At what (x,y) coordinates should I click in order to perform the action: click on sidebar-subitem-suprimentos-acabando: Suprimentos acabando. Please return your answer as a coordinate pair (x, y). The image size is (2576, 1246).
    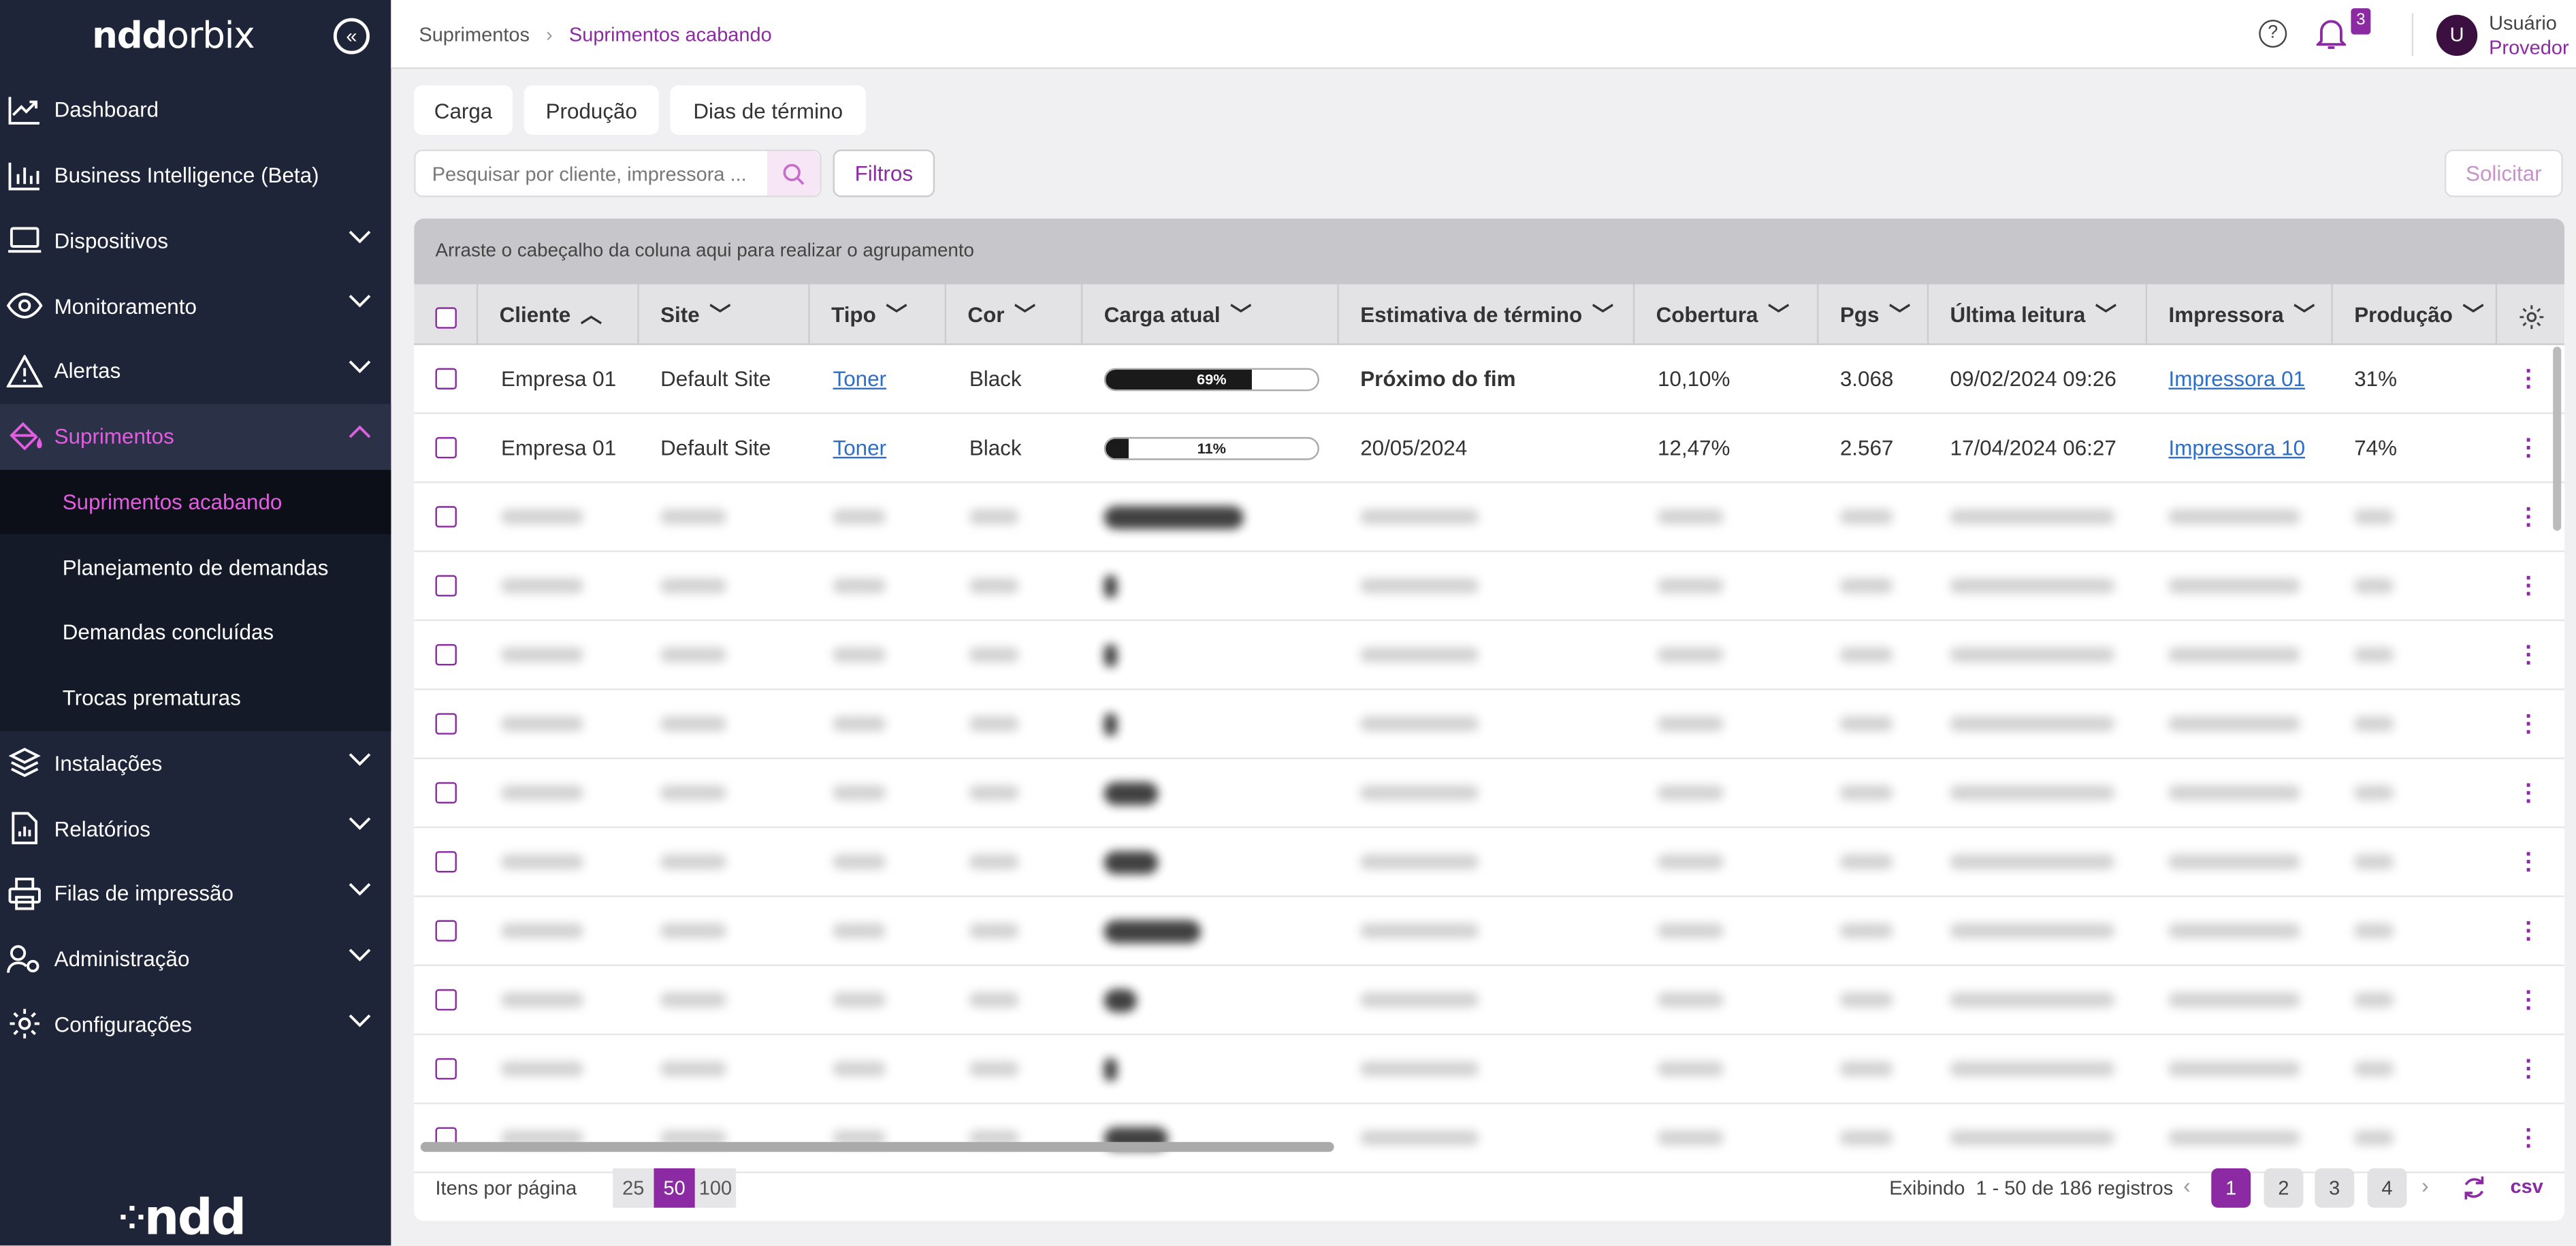
    Looking at the image, I should click on (196, 501).